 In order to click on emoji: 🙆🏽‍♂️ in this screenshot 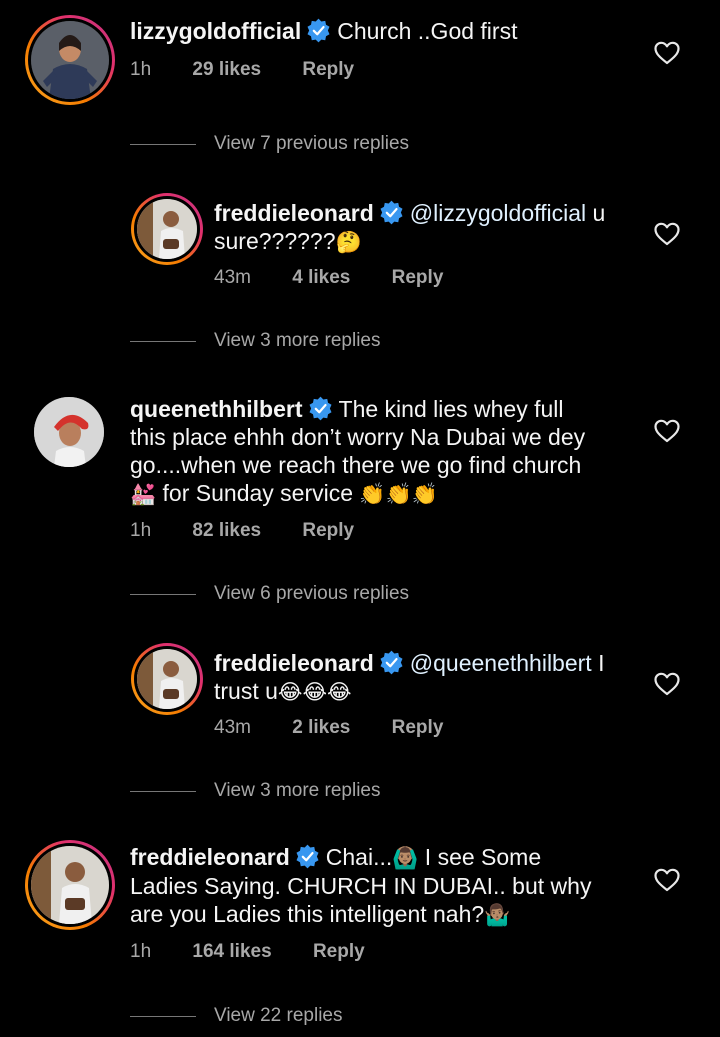, I will do `click(405, 858)`.